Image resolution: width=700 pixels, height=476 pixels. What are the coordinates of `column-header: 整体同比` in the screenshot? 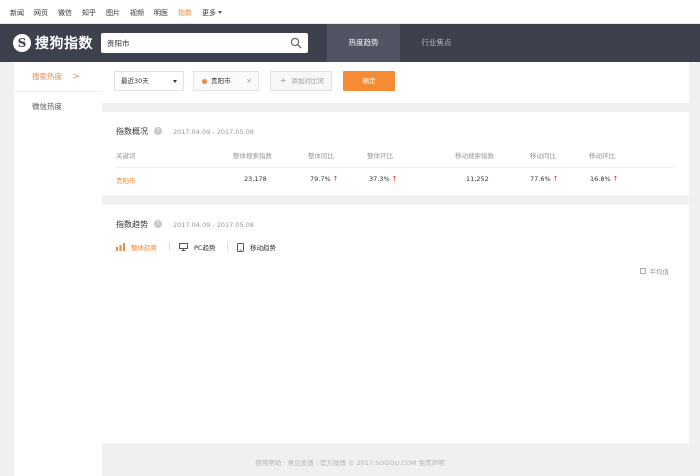 It's located at (321, 156).